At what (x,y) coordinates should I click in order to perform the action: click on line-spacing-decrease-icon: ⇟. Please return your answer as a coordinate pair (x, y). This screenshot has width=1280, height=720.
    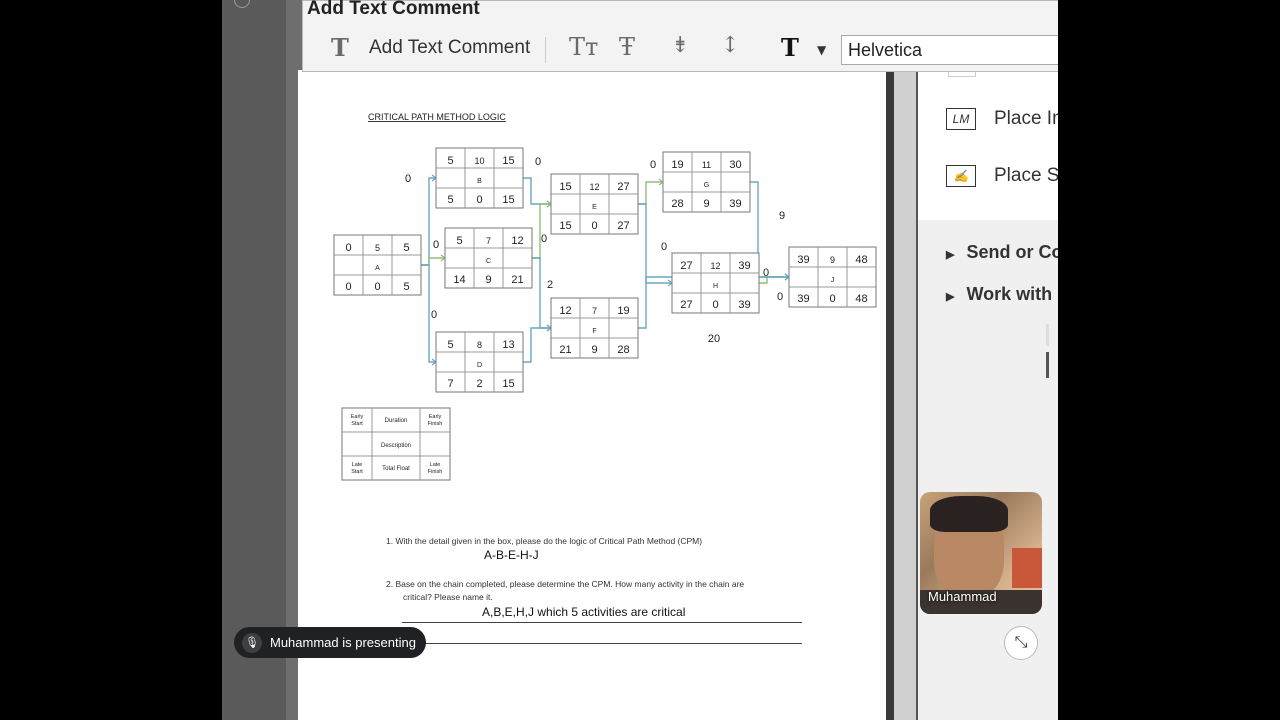
    Looking at the image, I should click on (680, 45).